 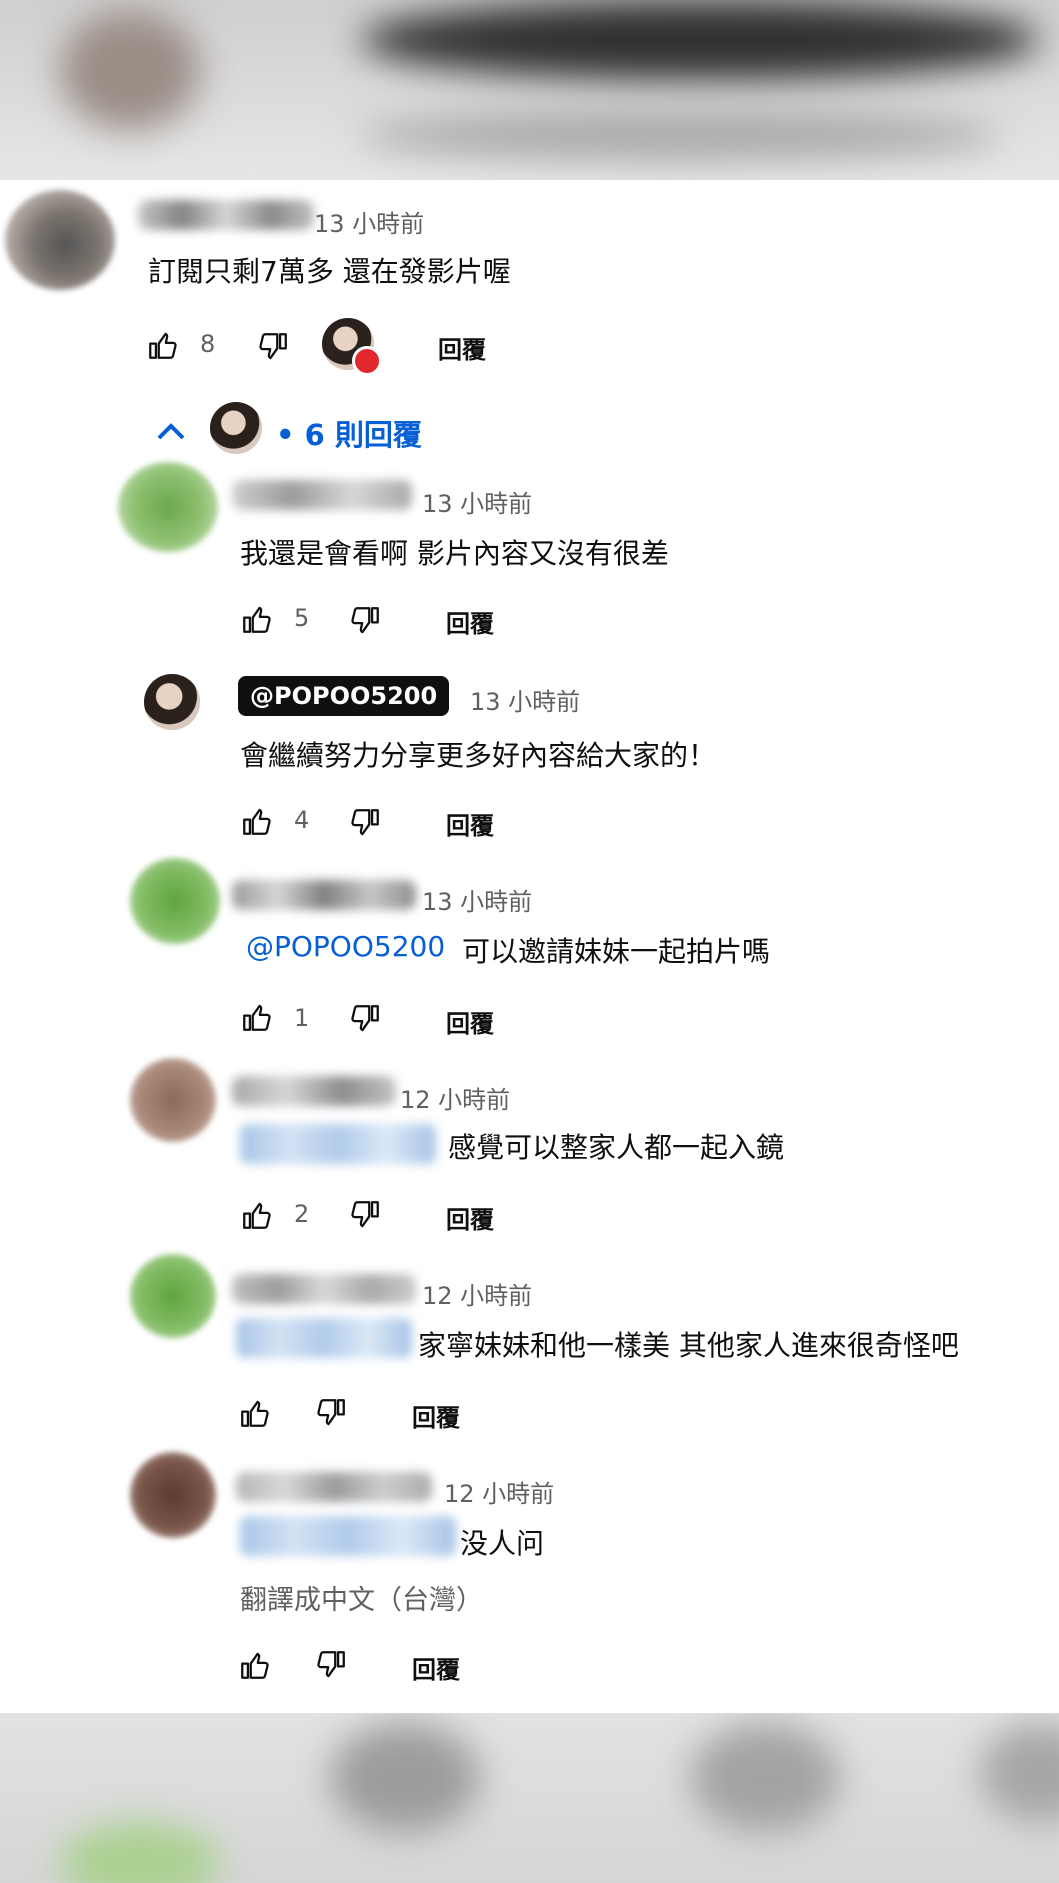 What do you see at coordinates (349, 435) in the screenshot?
I see `reply-count-label: • 6 則回覆` at bounding box center [349, 435].